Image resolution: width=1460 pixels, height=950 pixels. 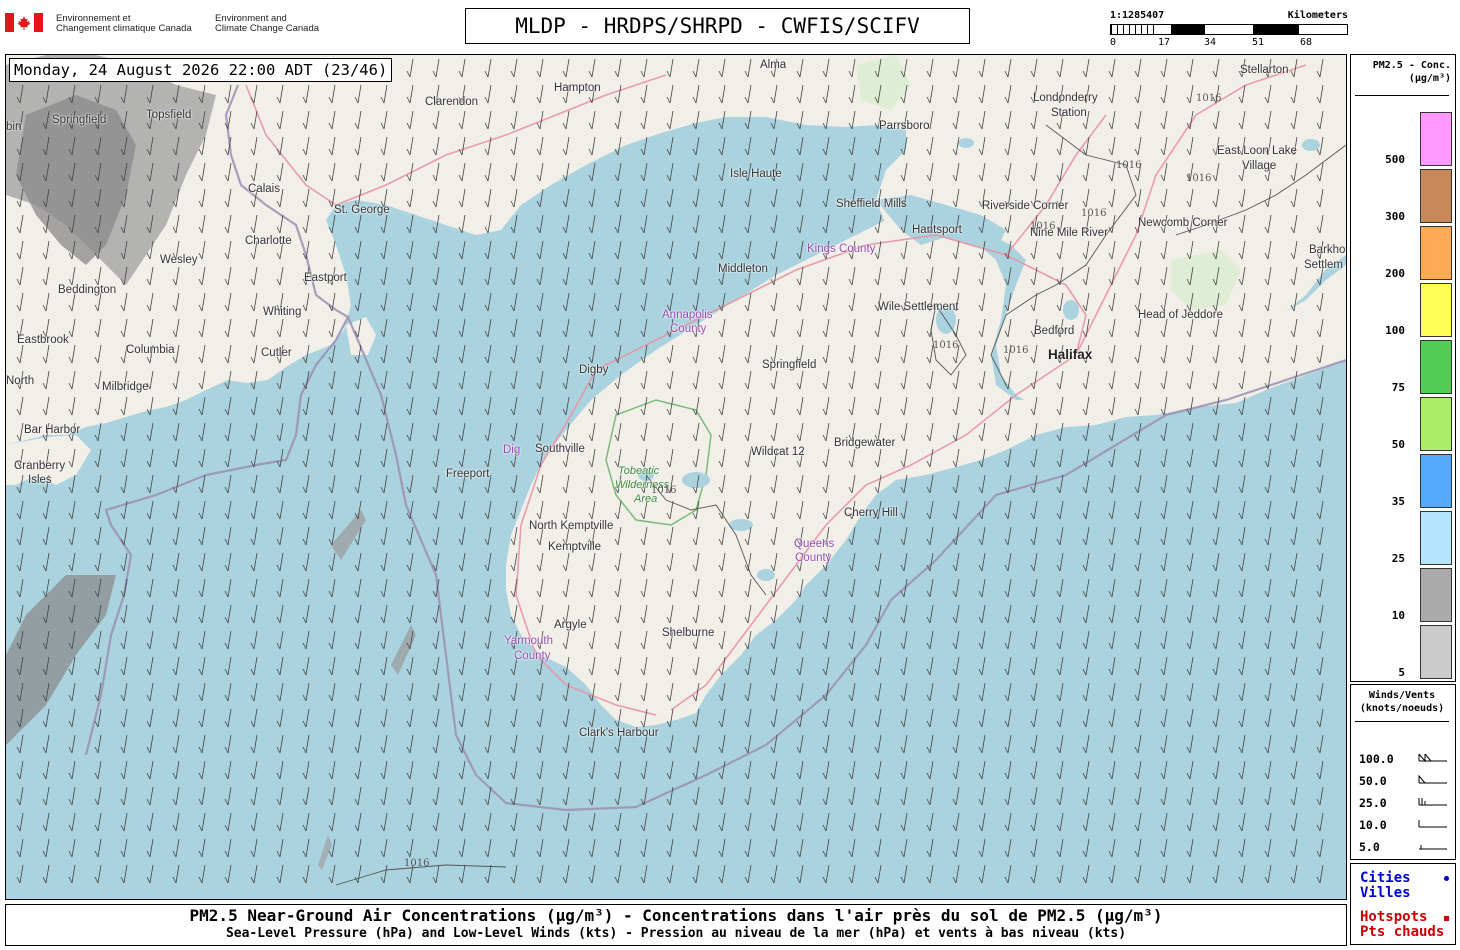 What do you see at coordinates (756, 174) in the screenshot?
I see `place-label: Isle Haute` at bounding box center [756, 174].